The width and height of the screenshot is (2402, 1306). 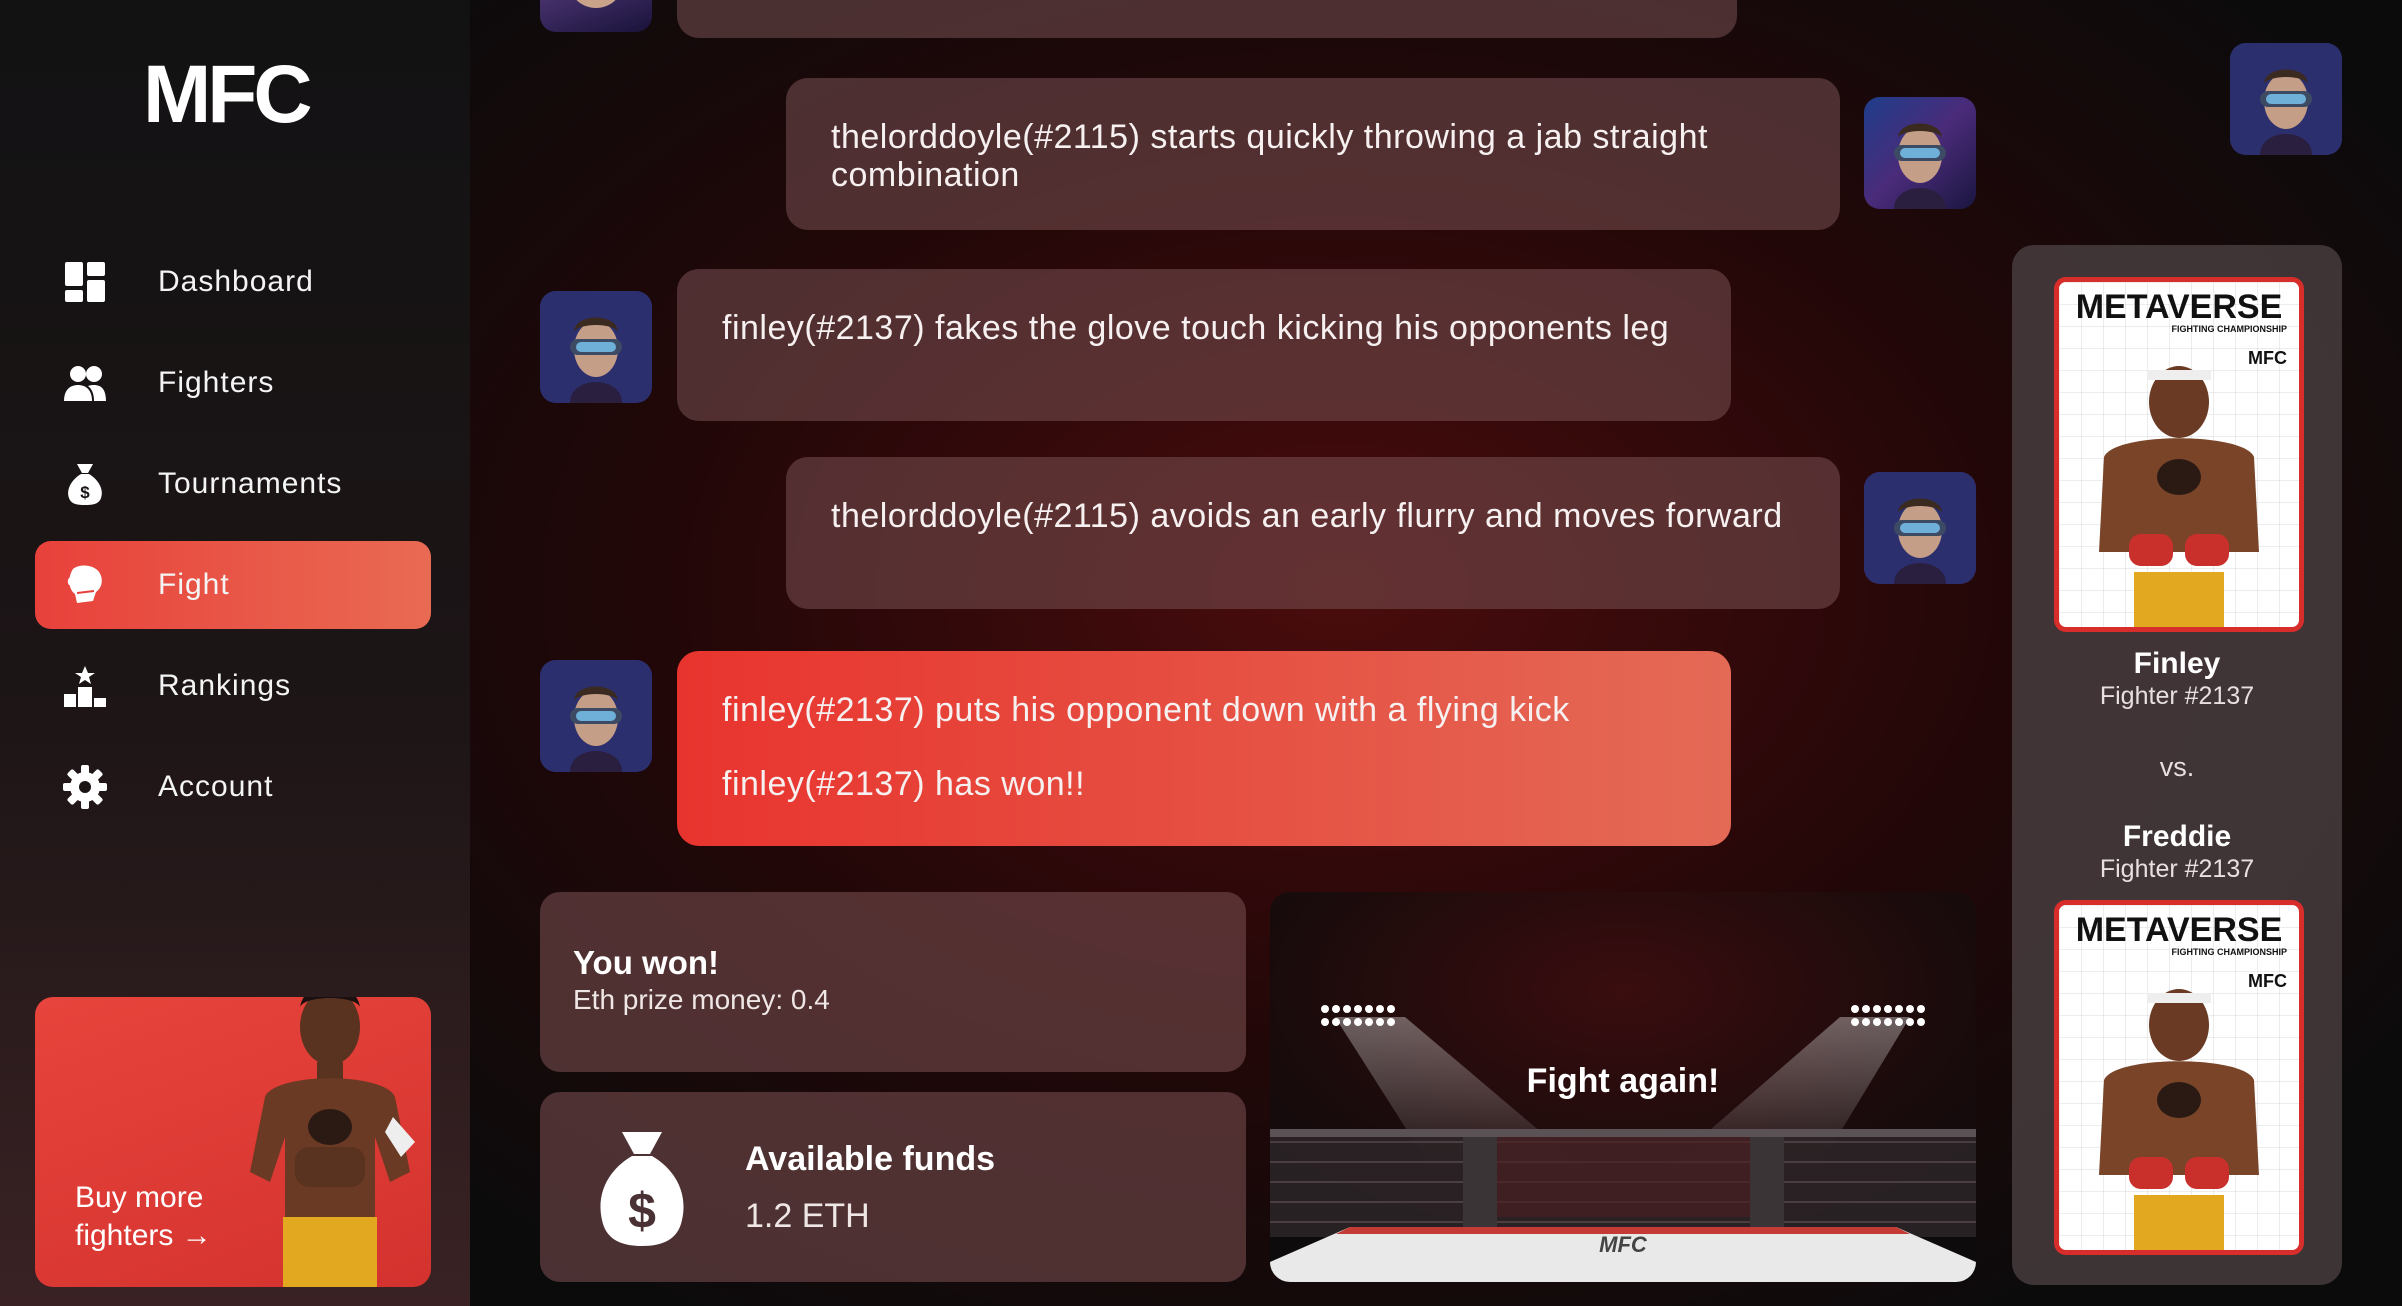 What do you see at coordinates (1623, 1244) in the screenshot?
I see `ring-logo: MFC` at bounding box center [1623, 1244].